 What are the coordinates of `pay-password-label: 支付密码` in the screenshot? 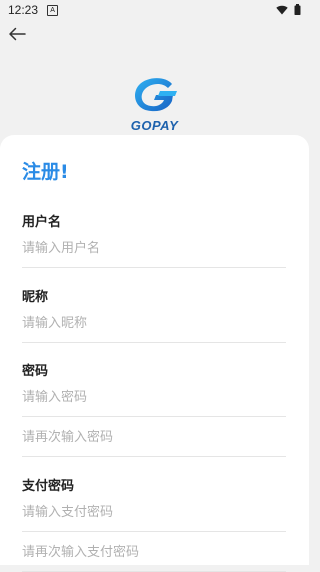 It's located at (48, 486).